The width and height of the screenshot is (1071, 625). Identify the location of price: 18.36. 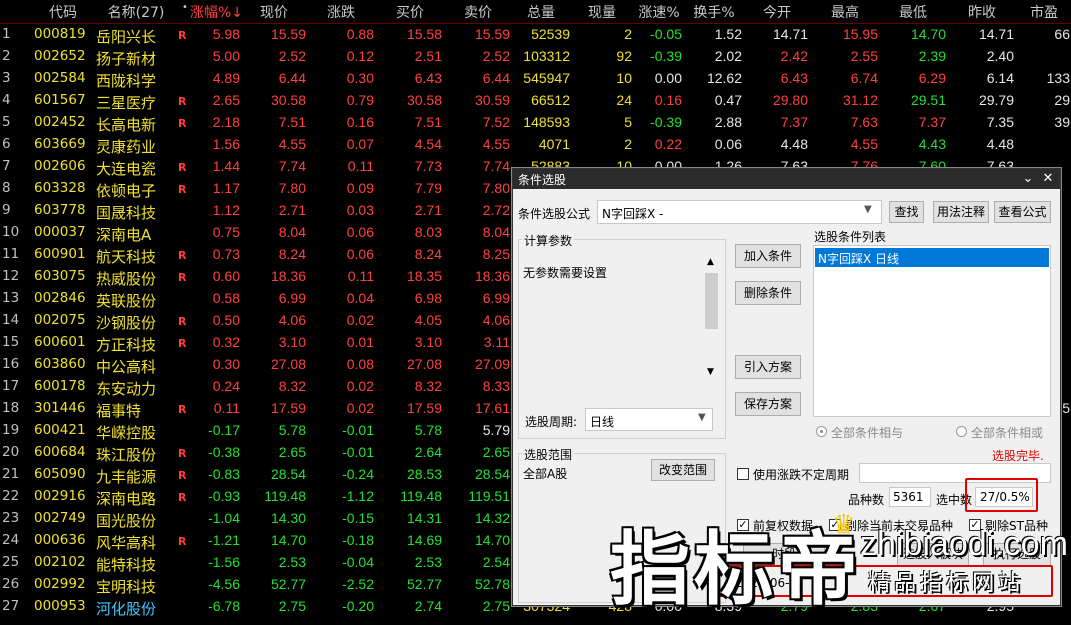
(288, 276).